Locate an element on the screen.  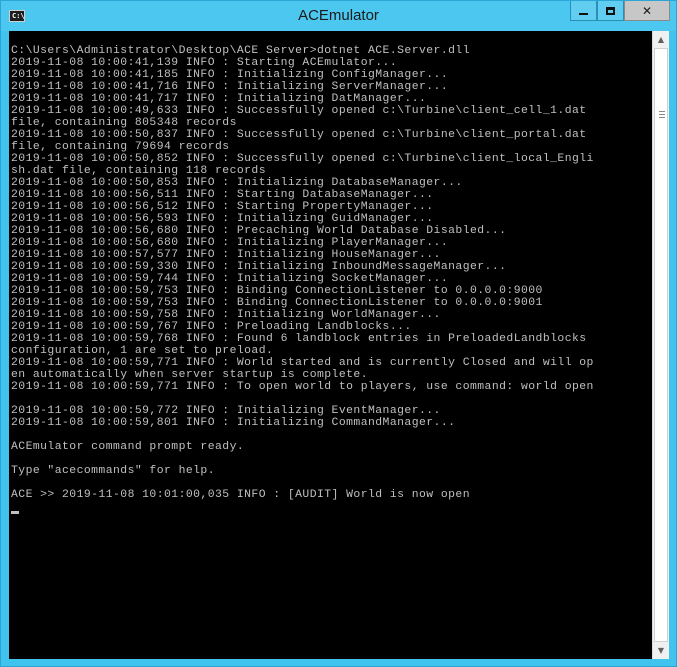
chevron-up-icon: ▲ is located at coordinates (661, 39).